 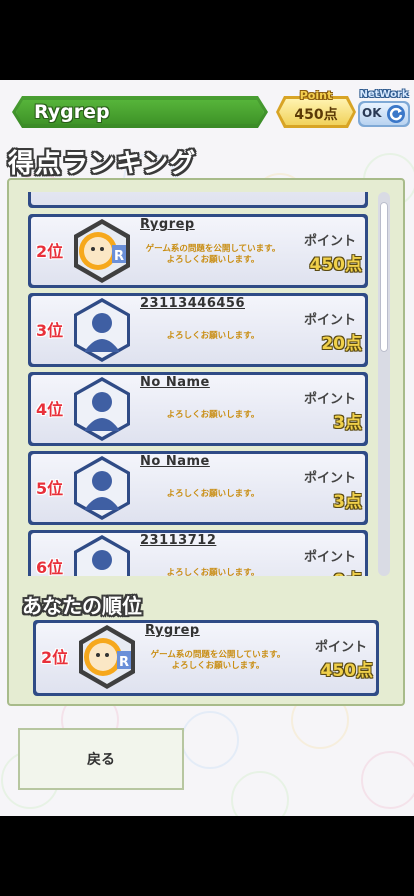 I want to click on network-status: OK, so click(x=372, y=113).